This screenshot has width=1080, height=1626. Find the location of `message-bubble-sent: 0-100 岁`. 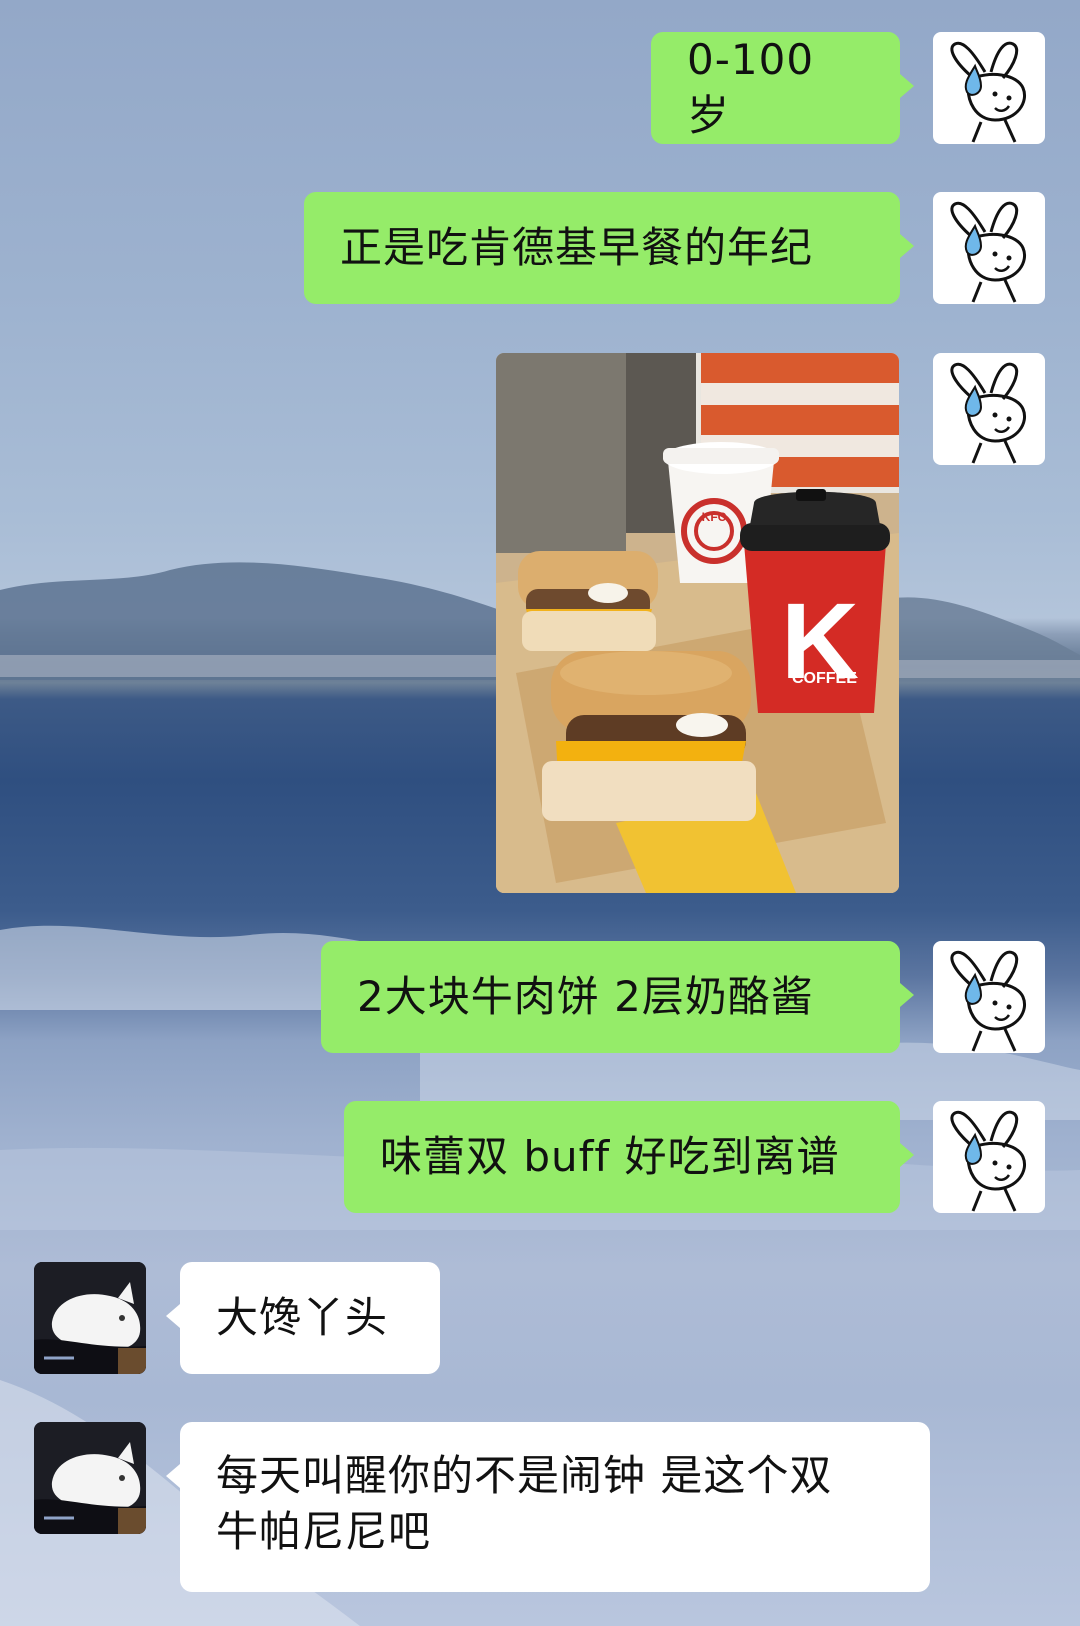

message-bubble-sent: 0-100 岁 is located at coordinates (782, 88).